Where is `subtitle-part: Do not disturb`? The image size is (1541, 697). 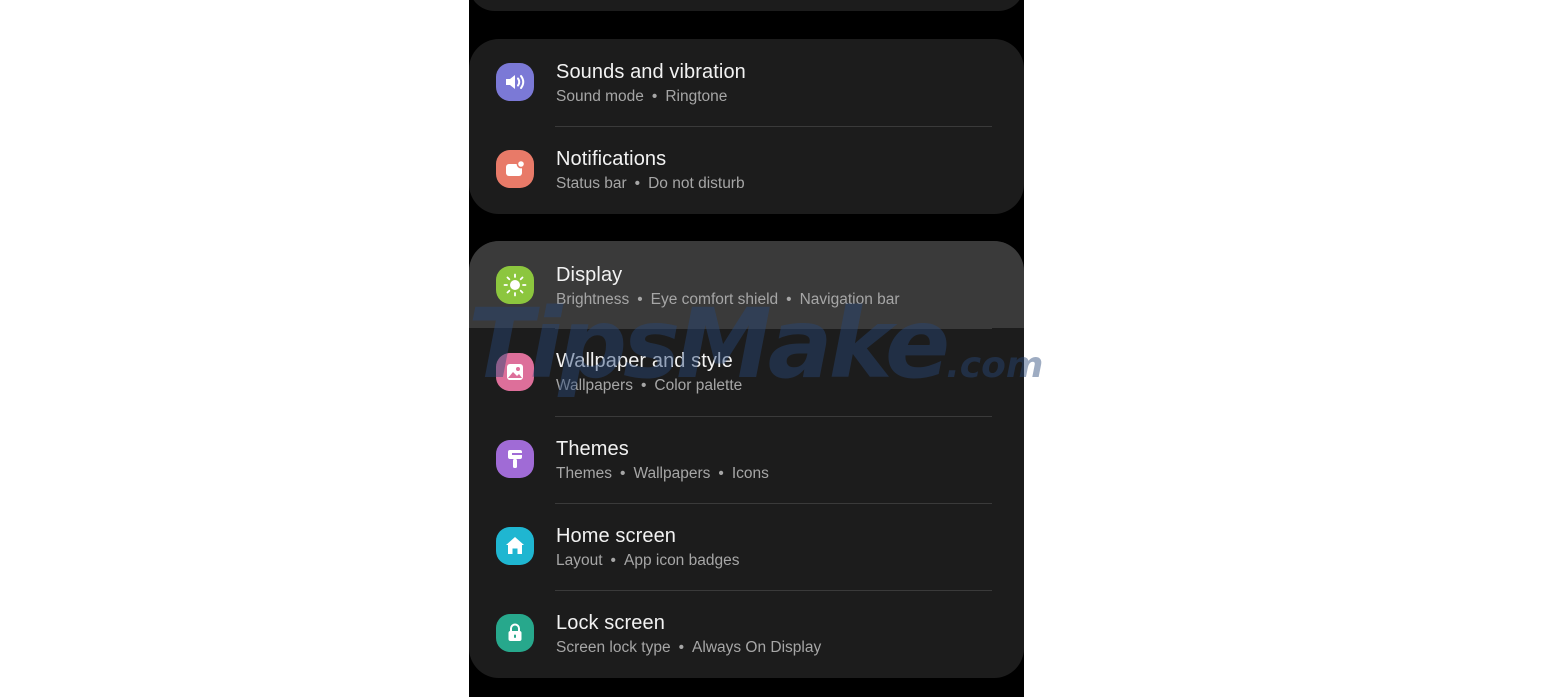
subtitle-part: Do not disturb is located at coordinates (696, 183).